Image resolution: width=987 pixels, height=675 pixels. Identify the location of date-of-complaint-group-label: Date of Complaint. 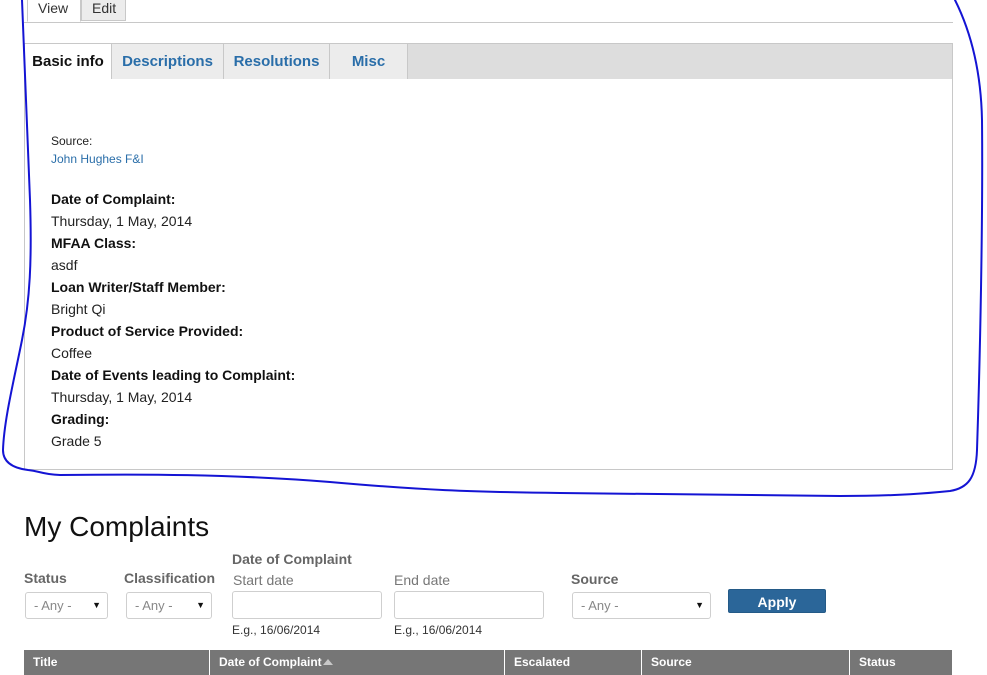
(292, 559).